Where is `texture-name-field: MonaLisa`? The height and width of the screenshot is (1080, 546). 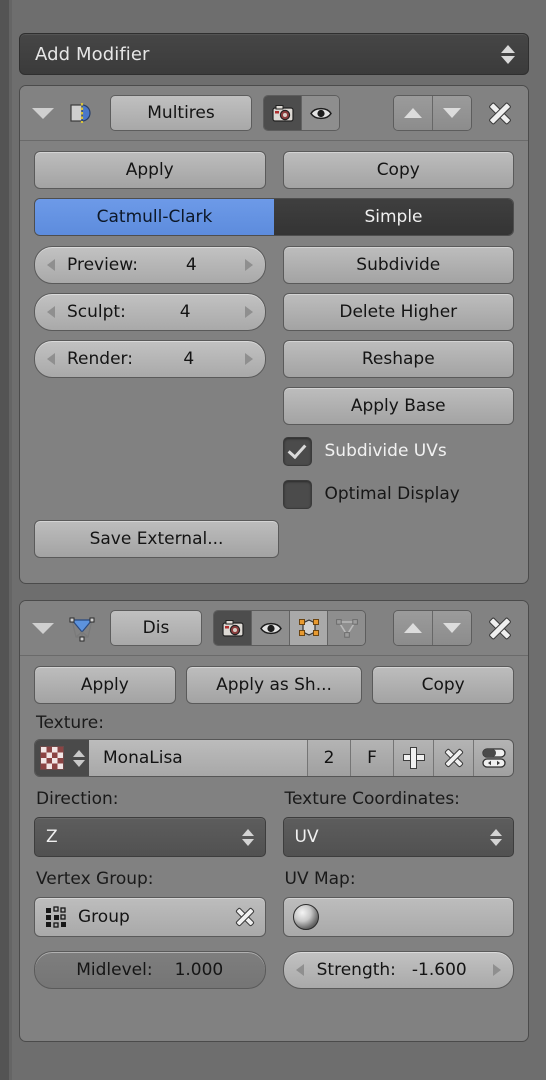 texture-name-field: MonaLisa is located at coordinates (198, 758).